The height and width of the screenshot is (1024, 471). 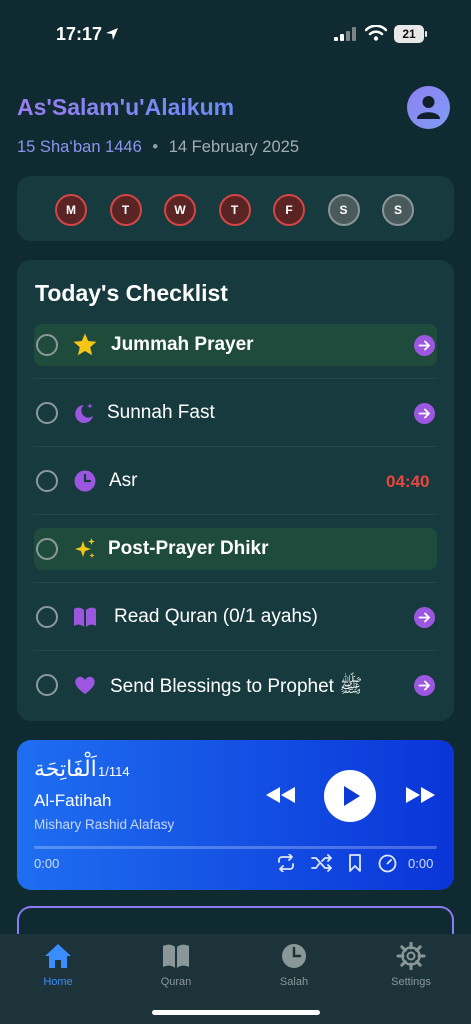 I want to click on person-icon, so click(x=428, y=107).